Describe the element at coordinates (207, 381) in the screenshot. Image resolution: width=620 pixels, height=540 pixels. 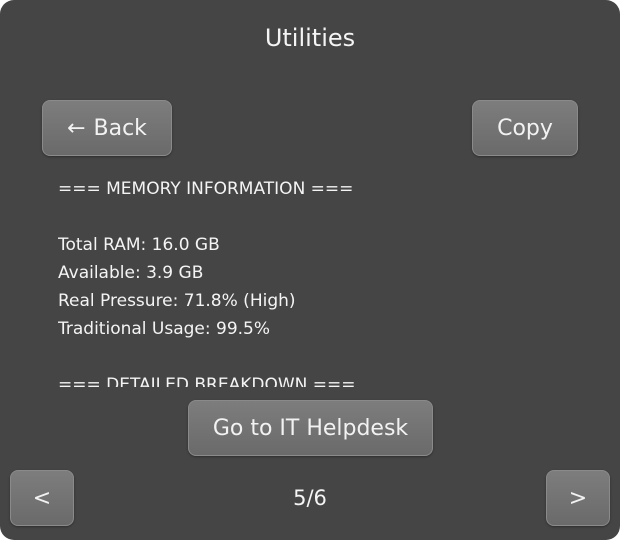
I see `report-line: === DETAILED BREAKDOWN ===` at that location.